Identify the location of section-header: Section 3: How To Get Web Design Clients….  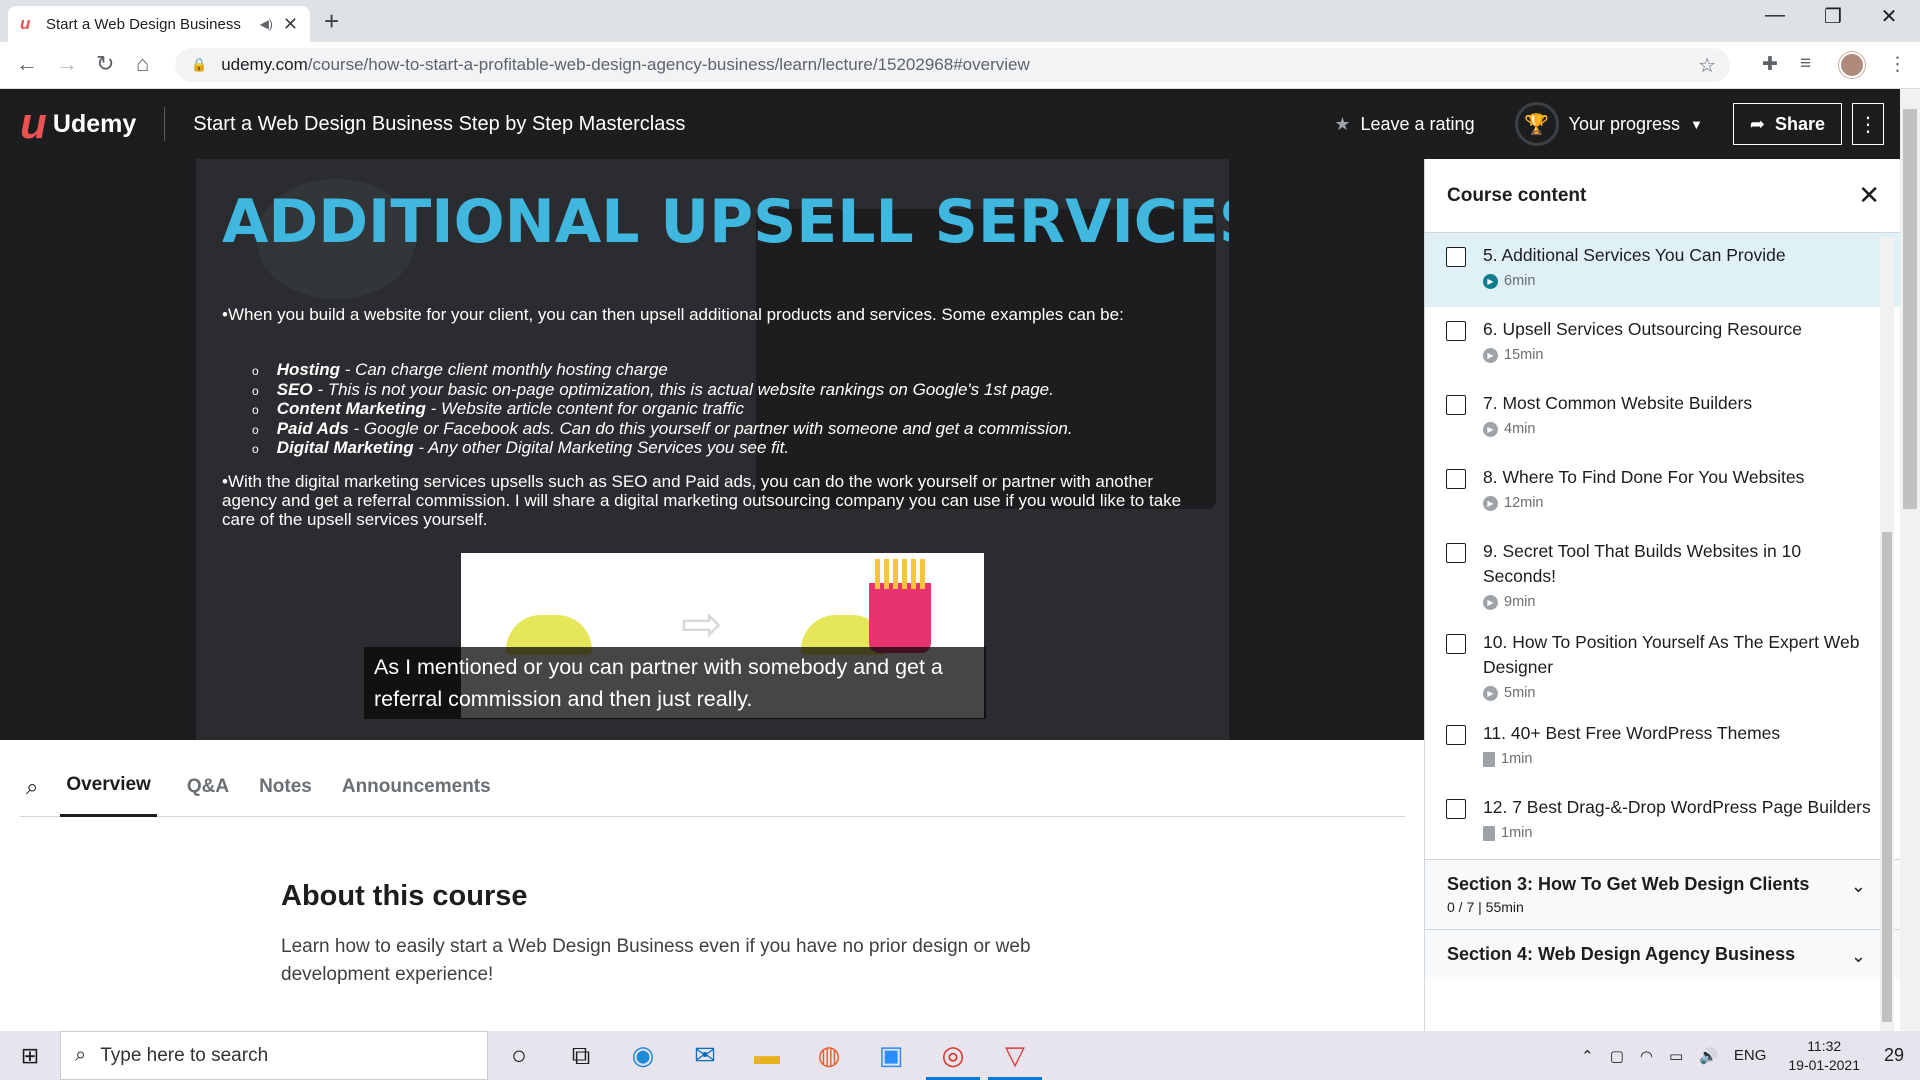
(1662, 894).